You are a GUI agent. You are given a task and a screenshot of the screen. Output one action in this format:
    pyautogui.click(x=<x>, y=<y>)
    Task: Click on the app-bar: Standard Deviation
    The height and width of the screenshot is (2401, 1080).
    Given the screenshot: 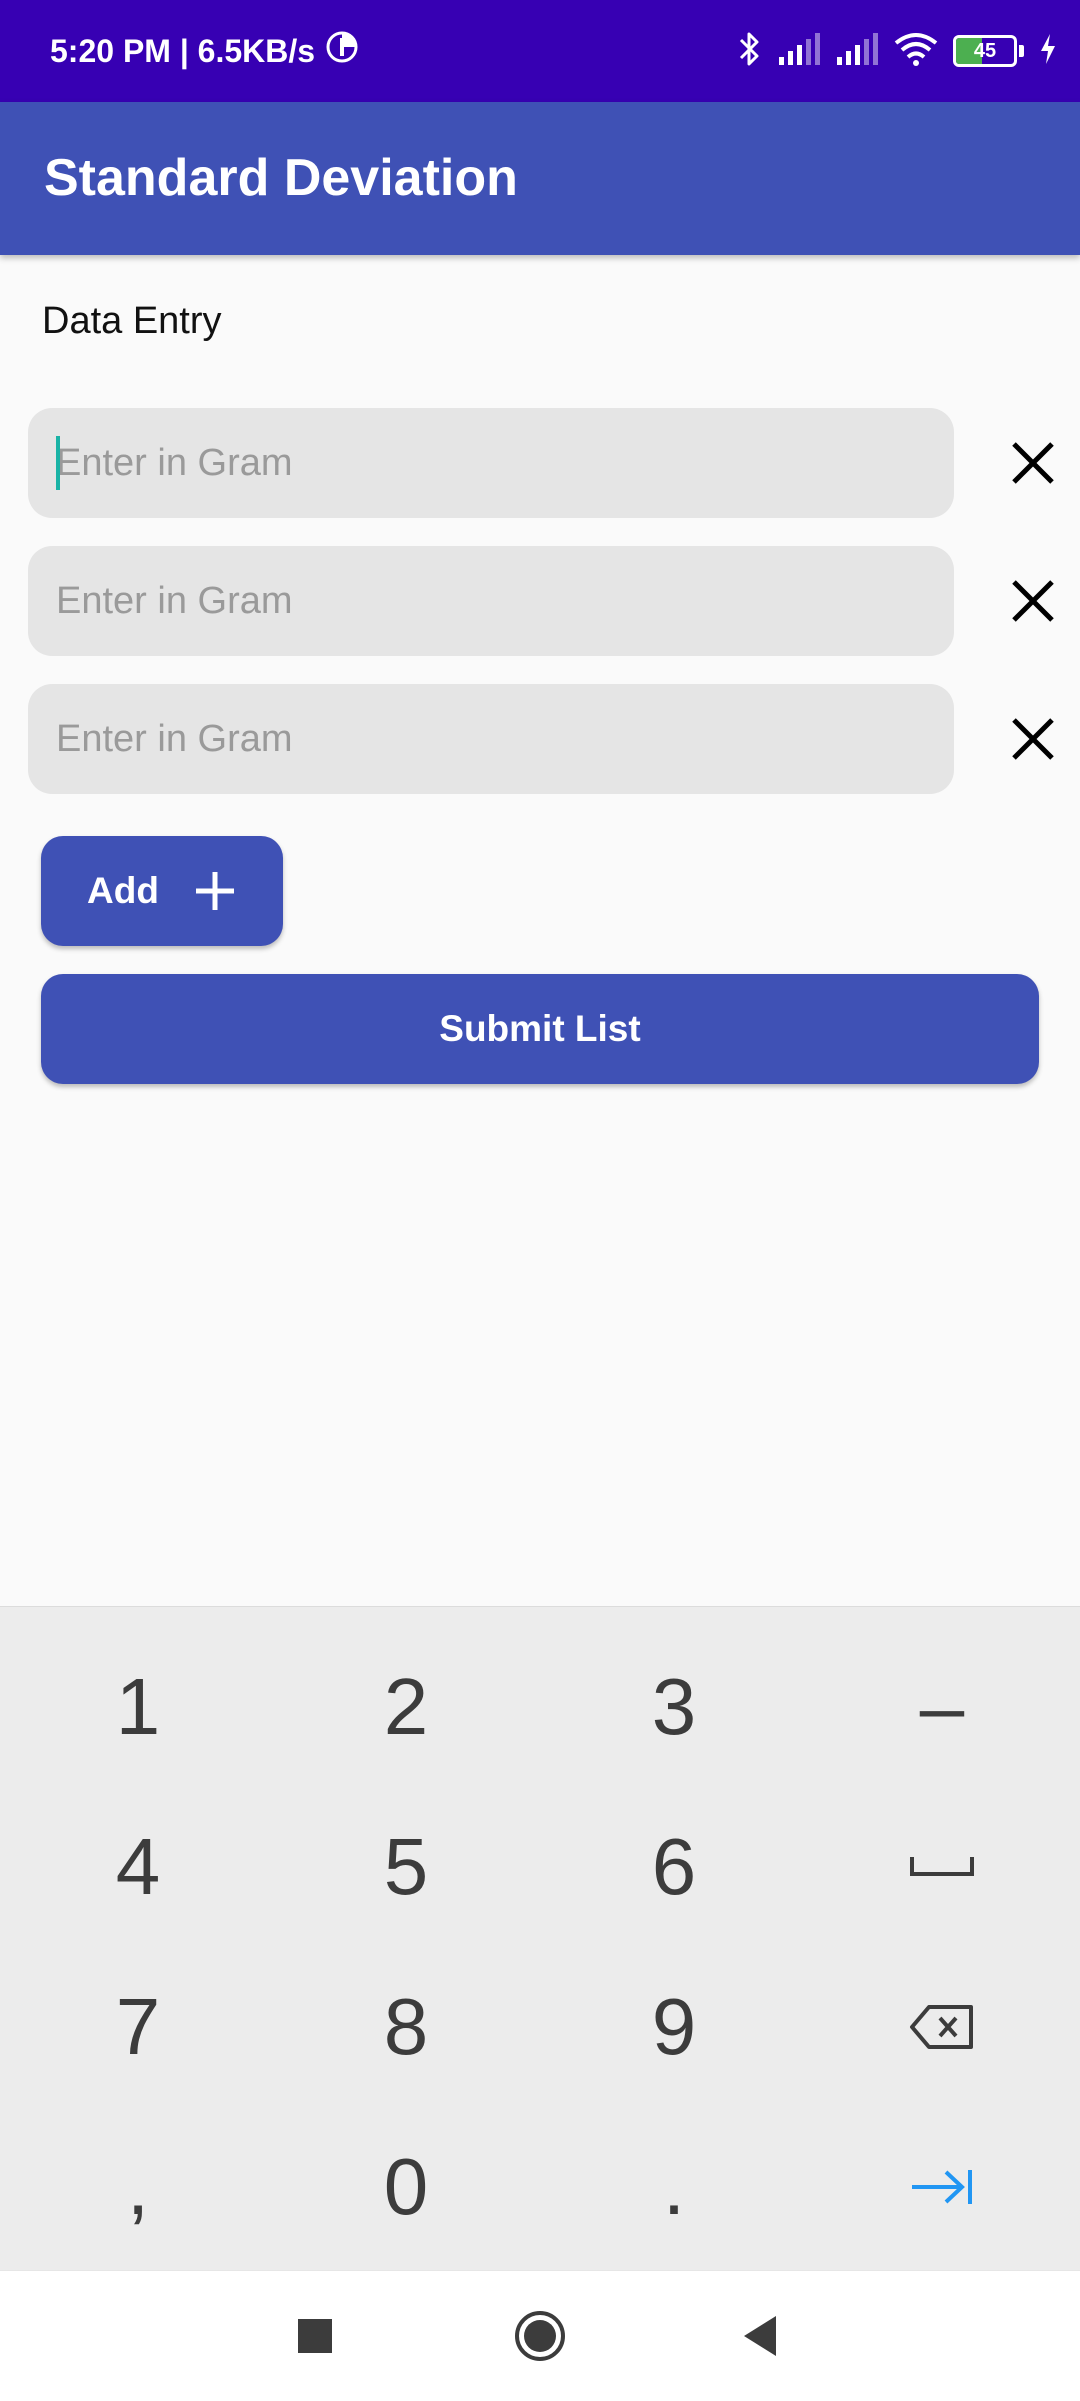 What is the action you would take?
    pyautogui.click(x=540, y=178)
    